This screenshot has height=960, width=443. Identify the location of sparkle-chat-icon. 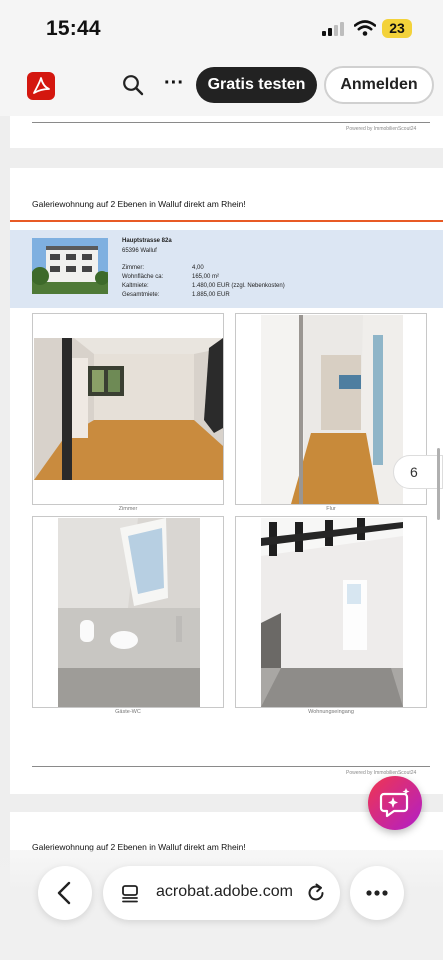
(394, 803).